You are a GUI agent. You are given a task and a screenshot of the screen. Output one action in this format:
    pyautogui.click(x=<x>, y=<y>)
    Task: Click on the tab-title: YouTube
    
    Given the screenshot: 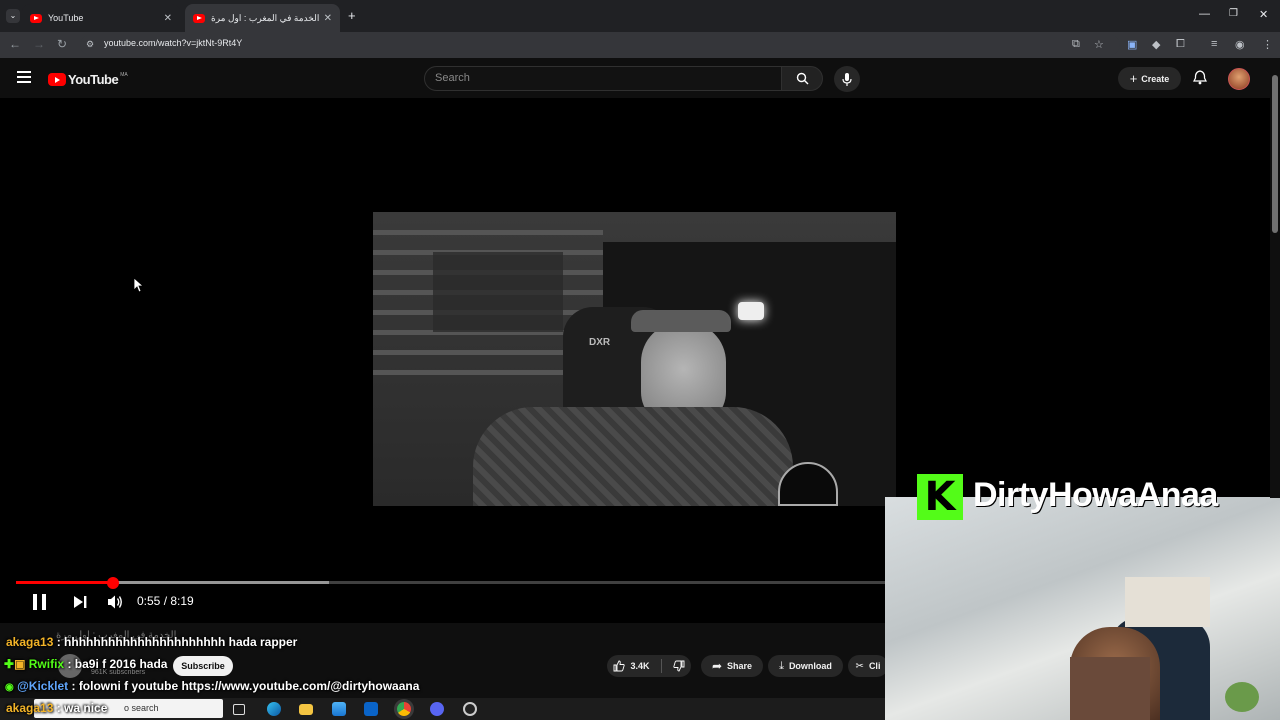 What is the action you would take?
    pyautogui.click(x=66, y=18)
    